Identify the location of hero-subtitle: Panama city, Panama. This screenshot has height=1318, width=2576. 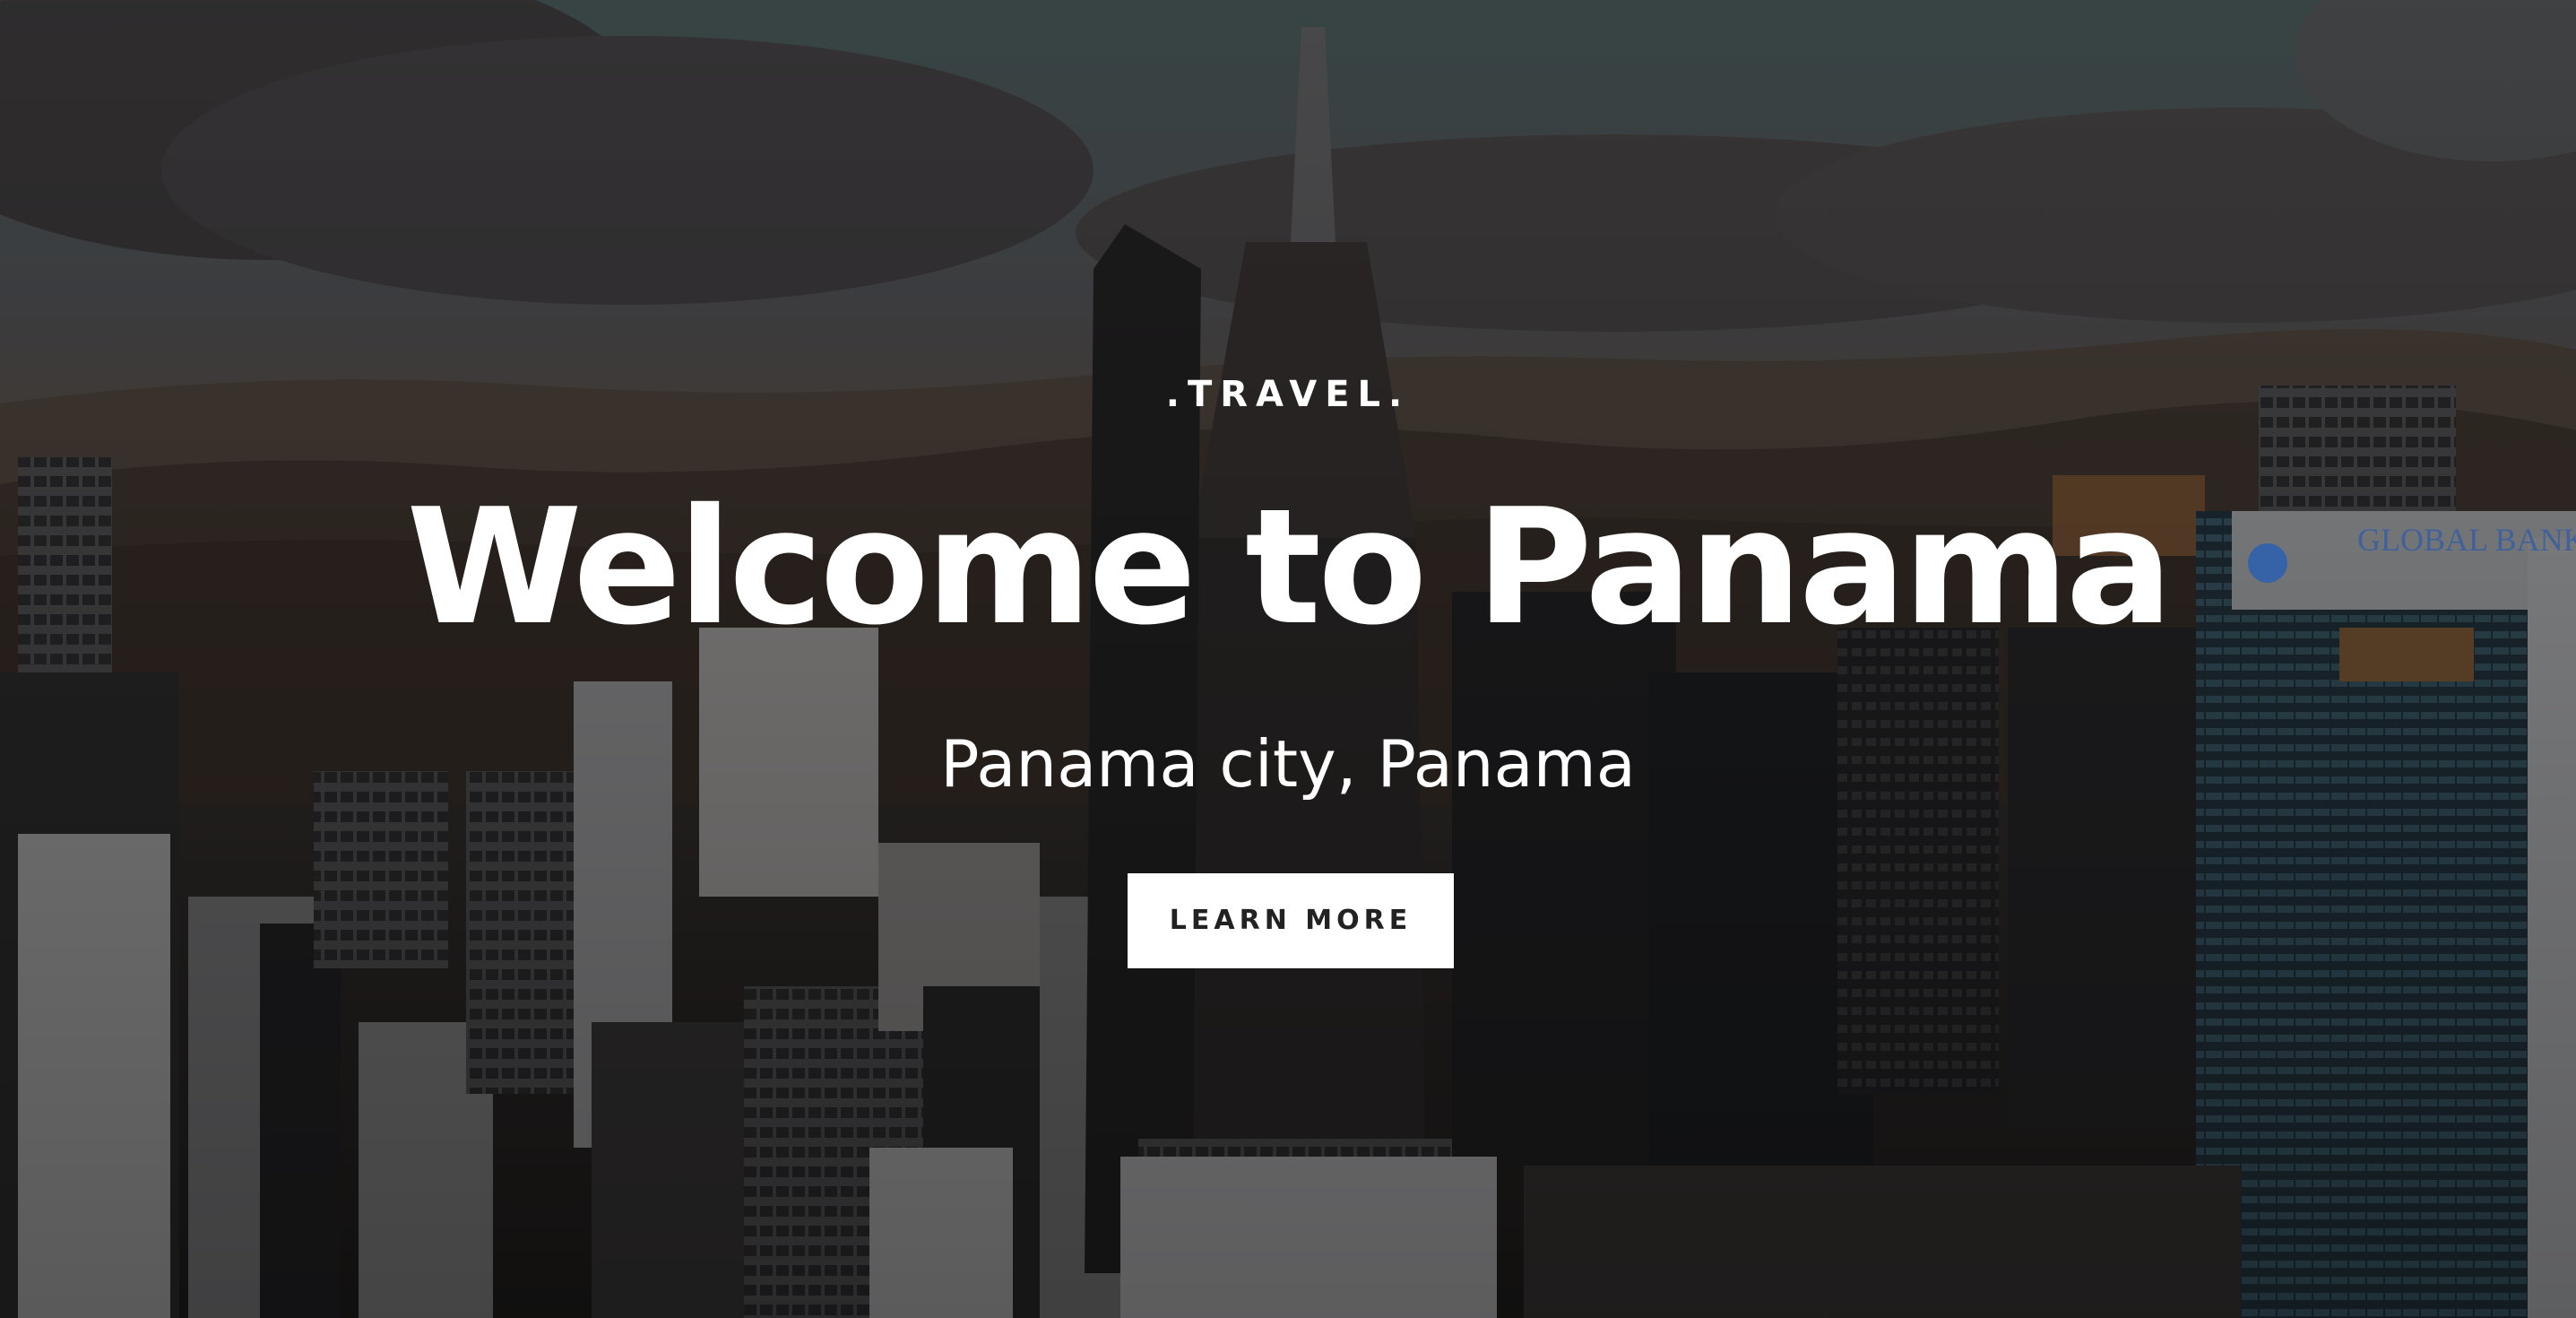
(1288, 764).